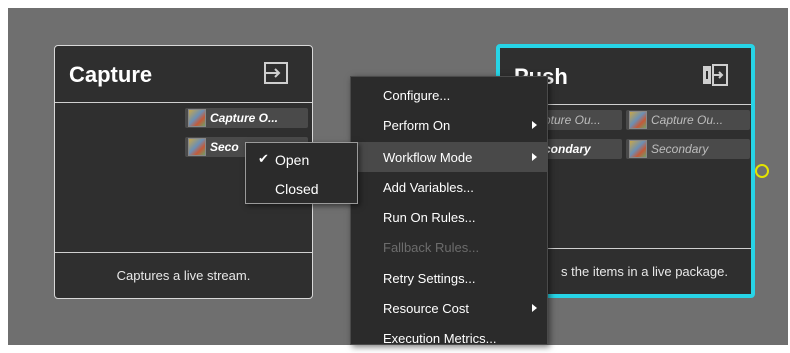 The width and height of the screenshot is (790, 353). I want to click on submenu-item-label: Closed, so click(297, 189).